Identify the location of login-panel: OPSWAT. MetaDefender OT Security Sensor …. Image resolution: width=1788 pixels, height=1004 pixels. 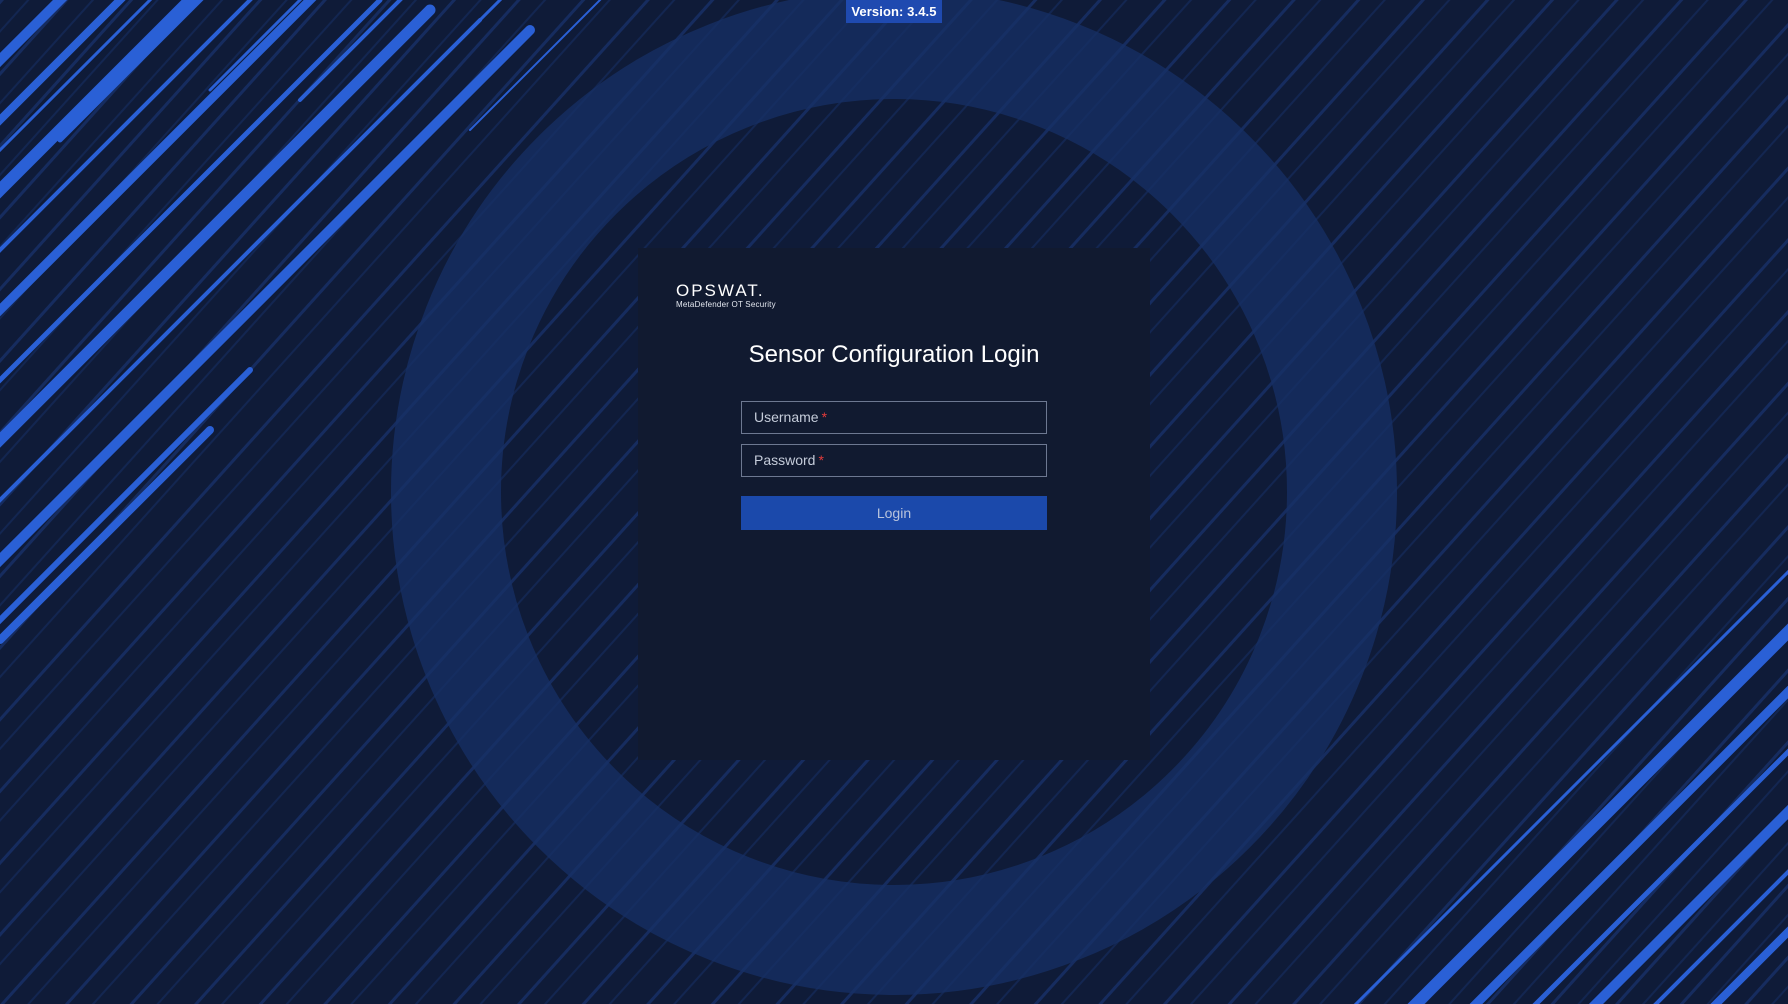
(894, 504).